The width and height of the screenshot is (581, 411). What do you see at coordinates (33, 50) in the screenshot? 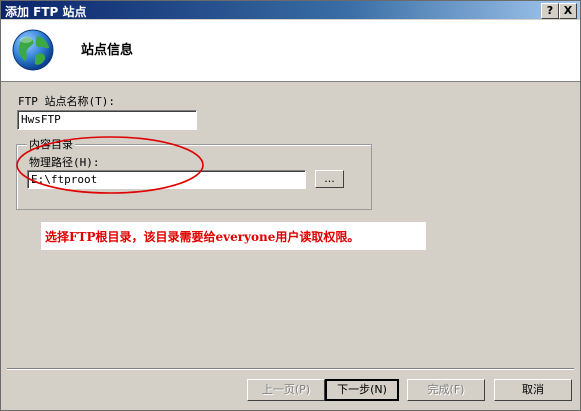
I see `globe-icon` at bounding box center [33, 50].